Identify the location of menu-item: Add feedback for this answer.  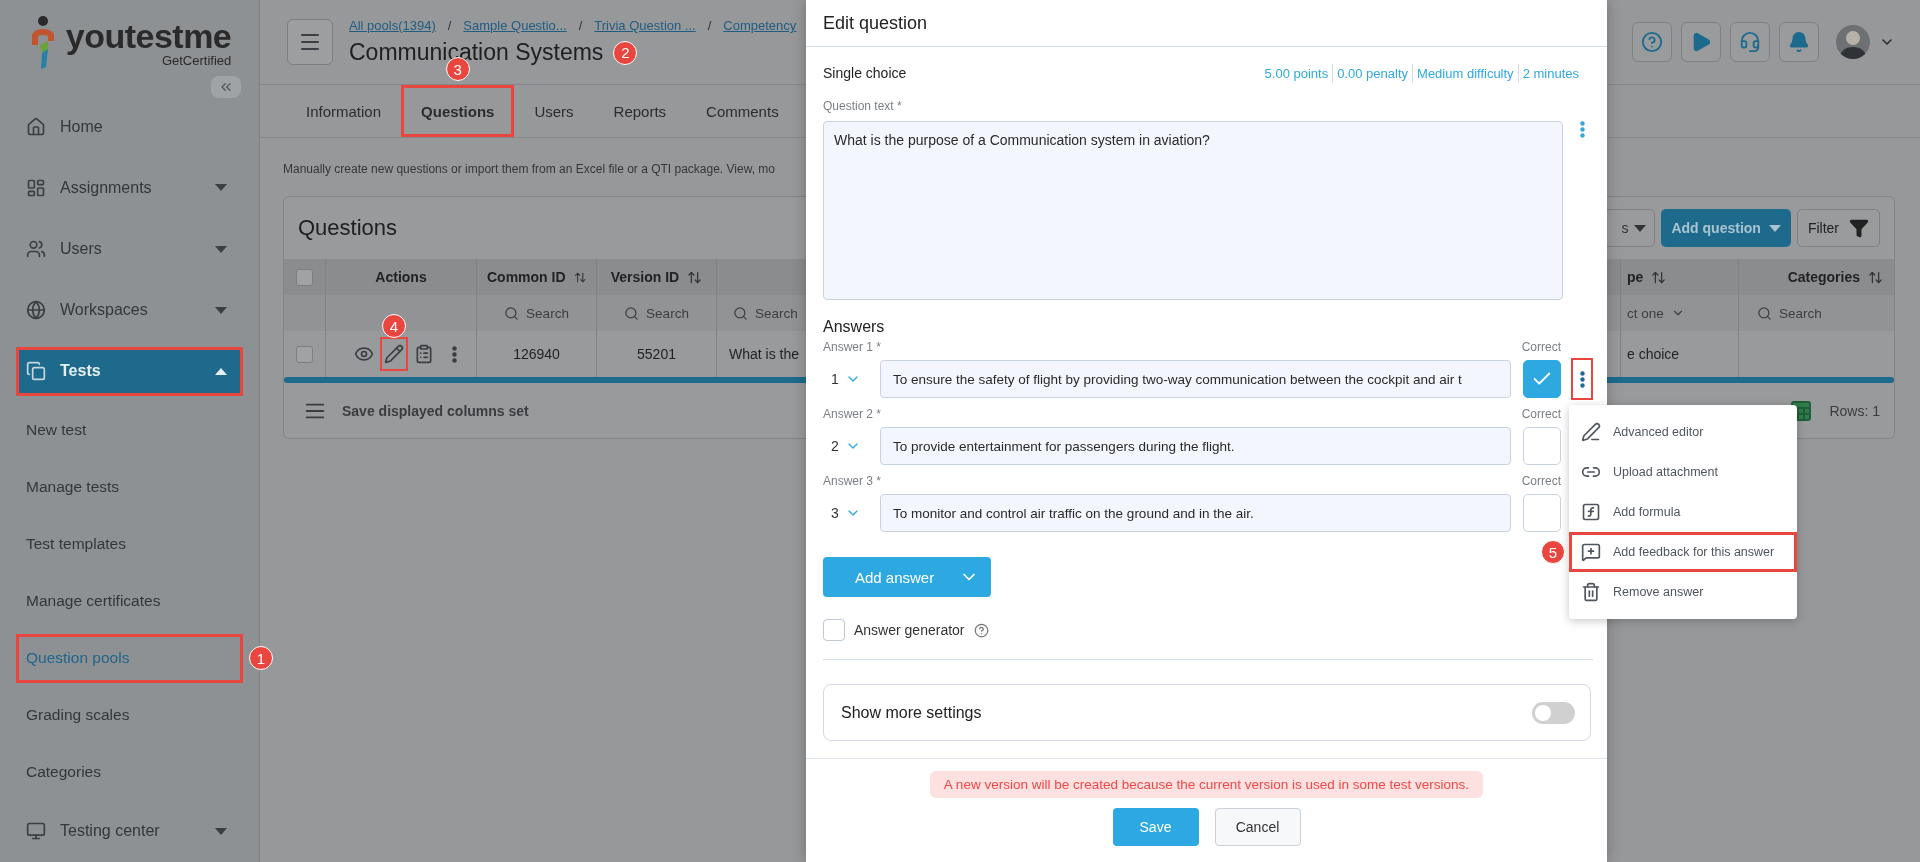
(1683, 552).